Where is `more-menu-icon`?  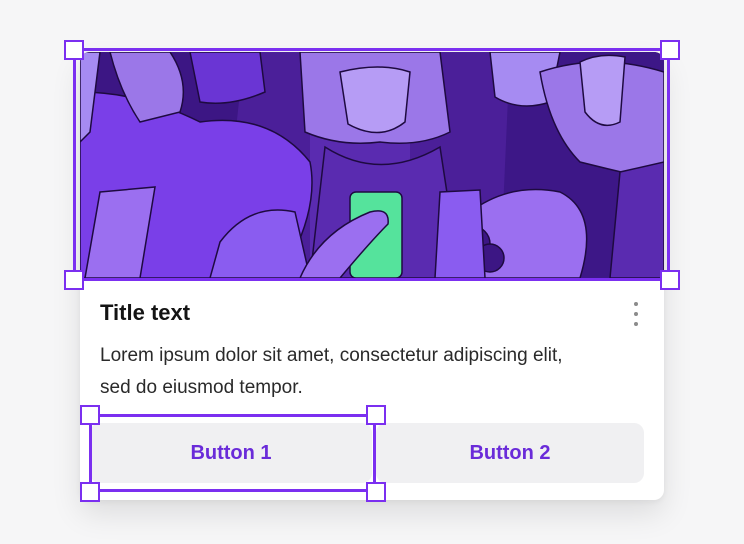 more-menu-icon is located at coordinates (636, 314).